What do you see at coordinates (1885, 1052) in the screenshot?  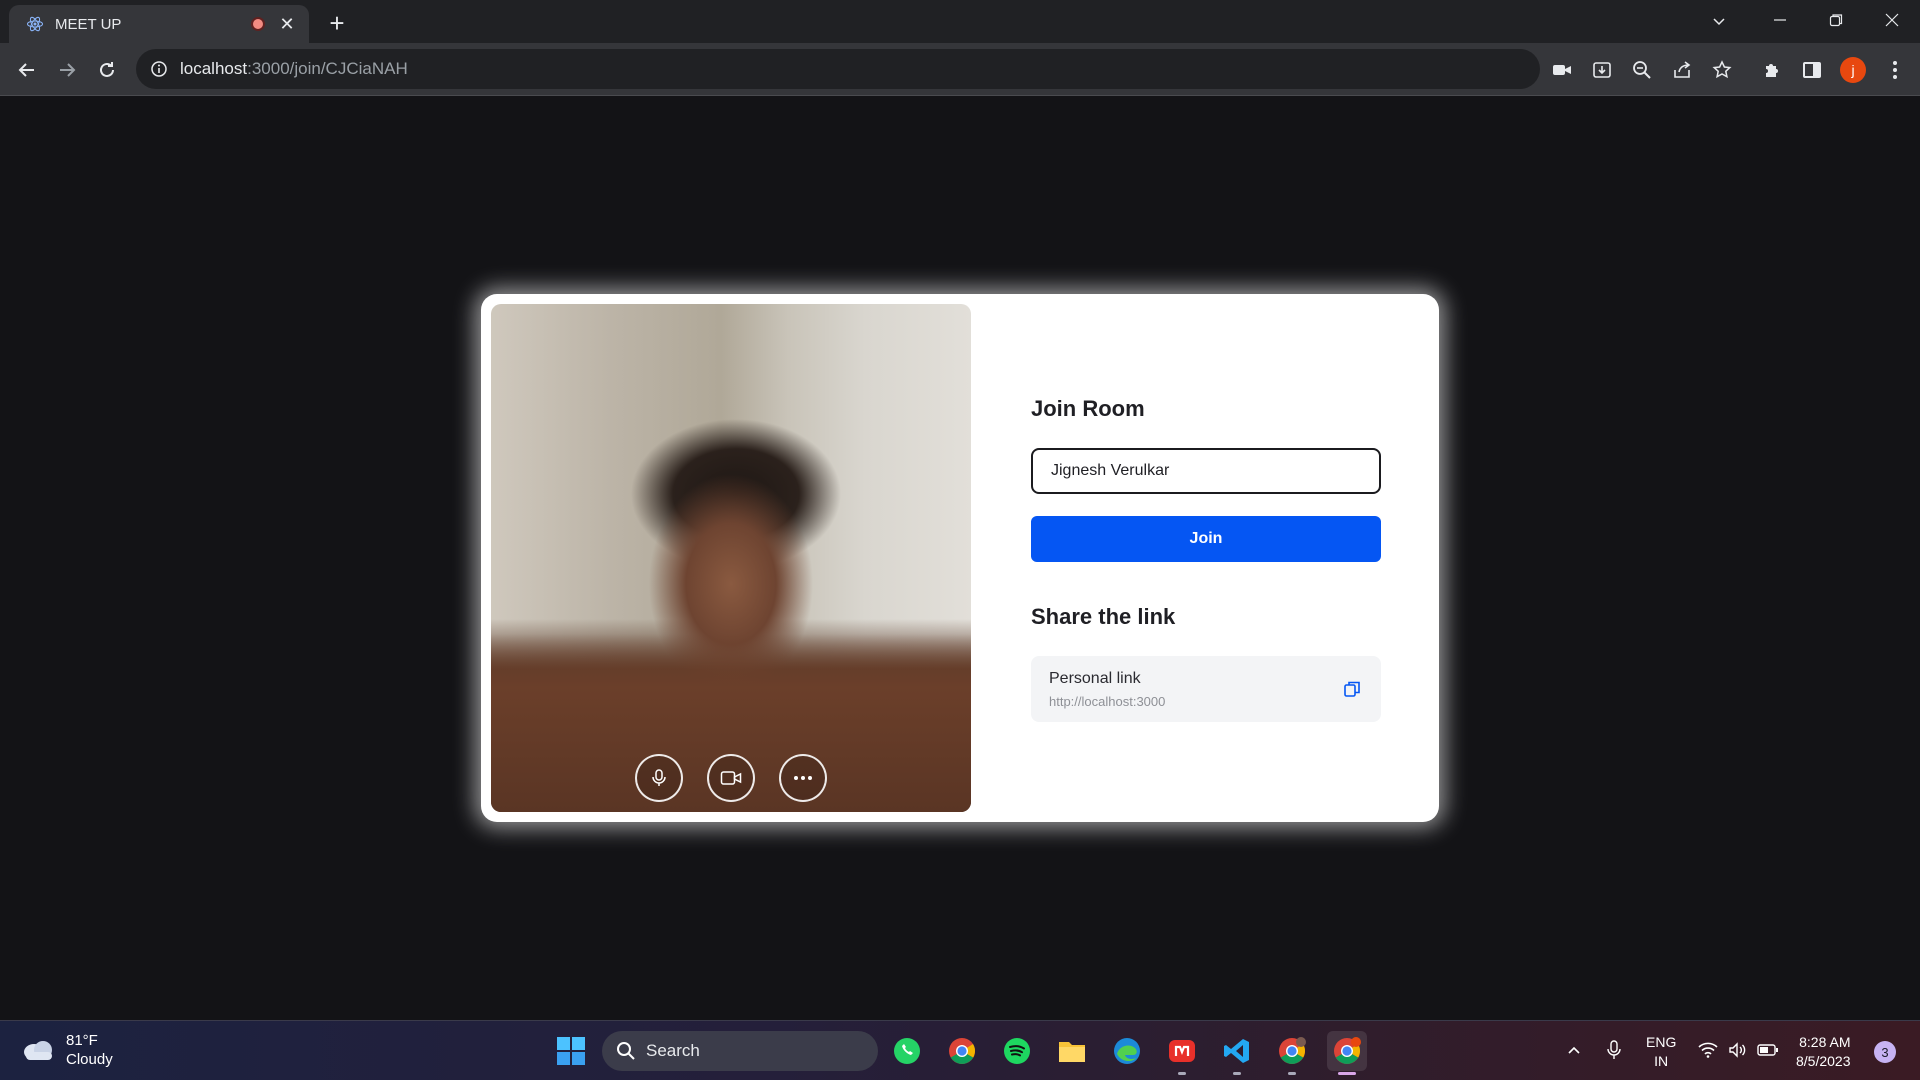 I see `notification-badge: 3` at bounding box center [1885, 1052].